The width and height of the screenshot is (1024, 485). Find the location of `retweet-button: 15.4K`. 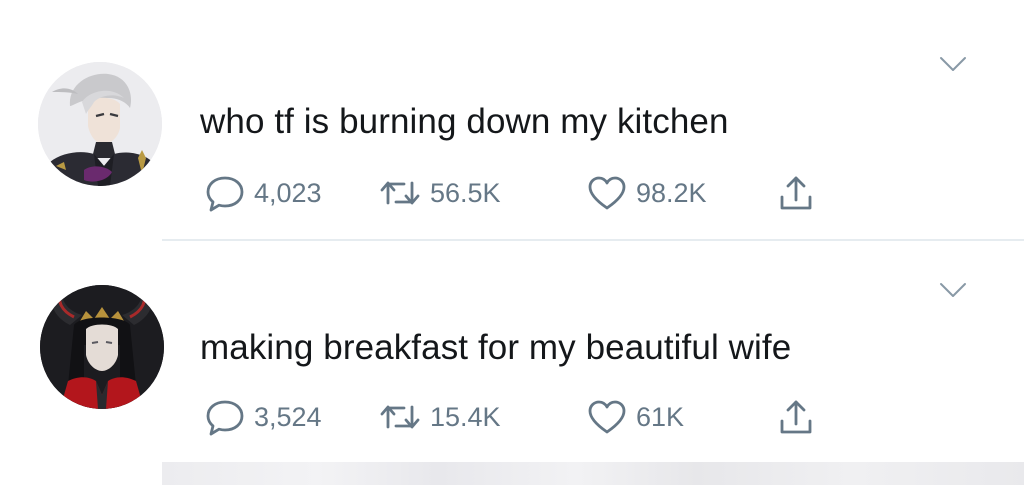

retweet-button: 15.4K is located at coordinates (439, 417).